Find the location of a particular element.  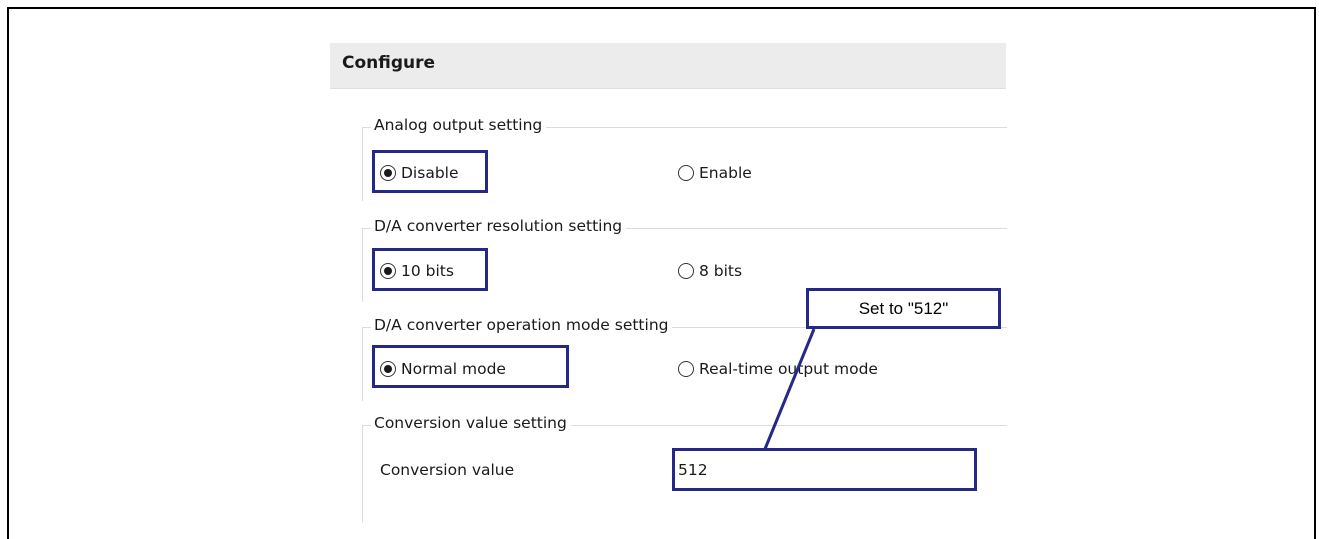

panel-header: Configure is located at coordinates (668, 66).